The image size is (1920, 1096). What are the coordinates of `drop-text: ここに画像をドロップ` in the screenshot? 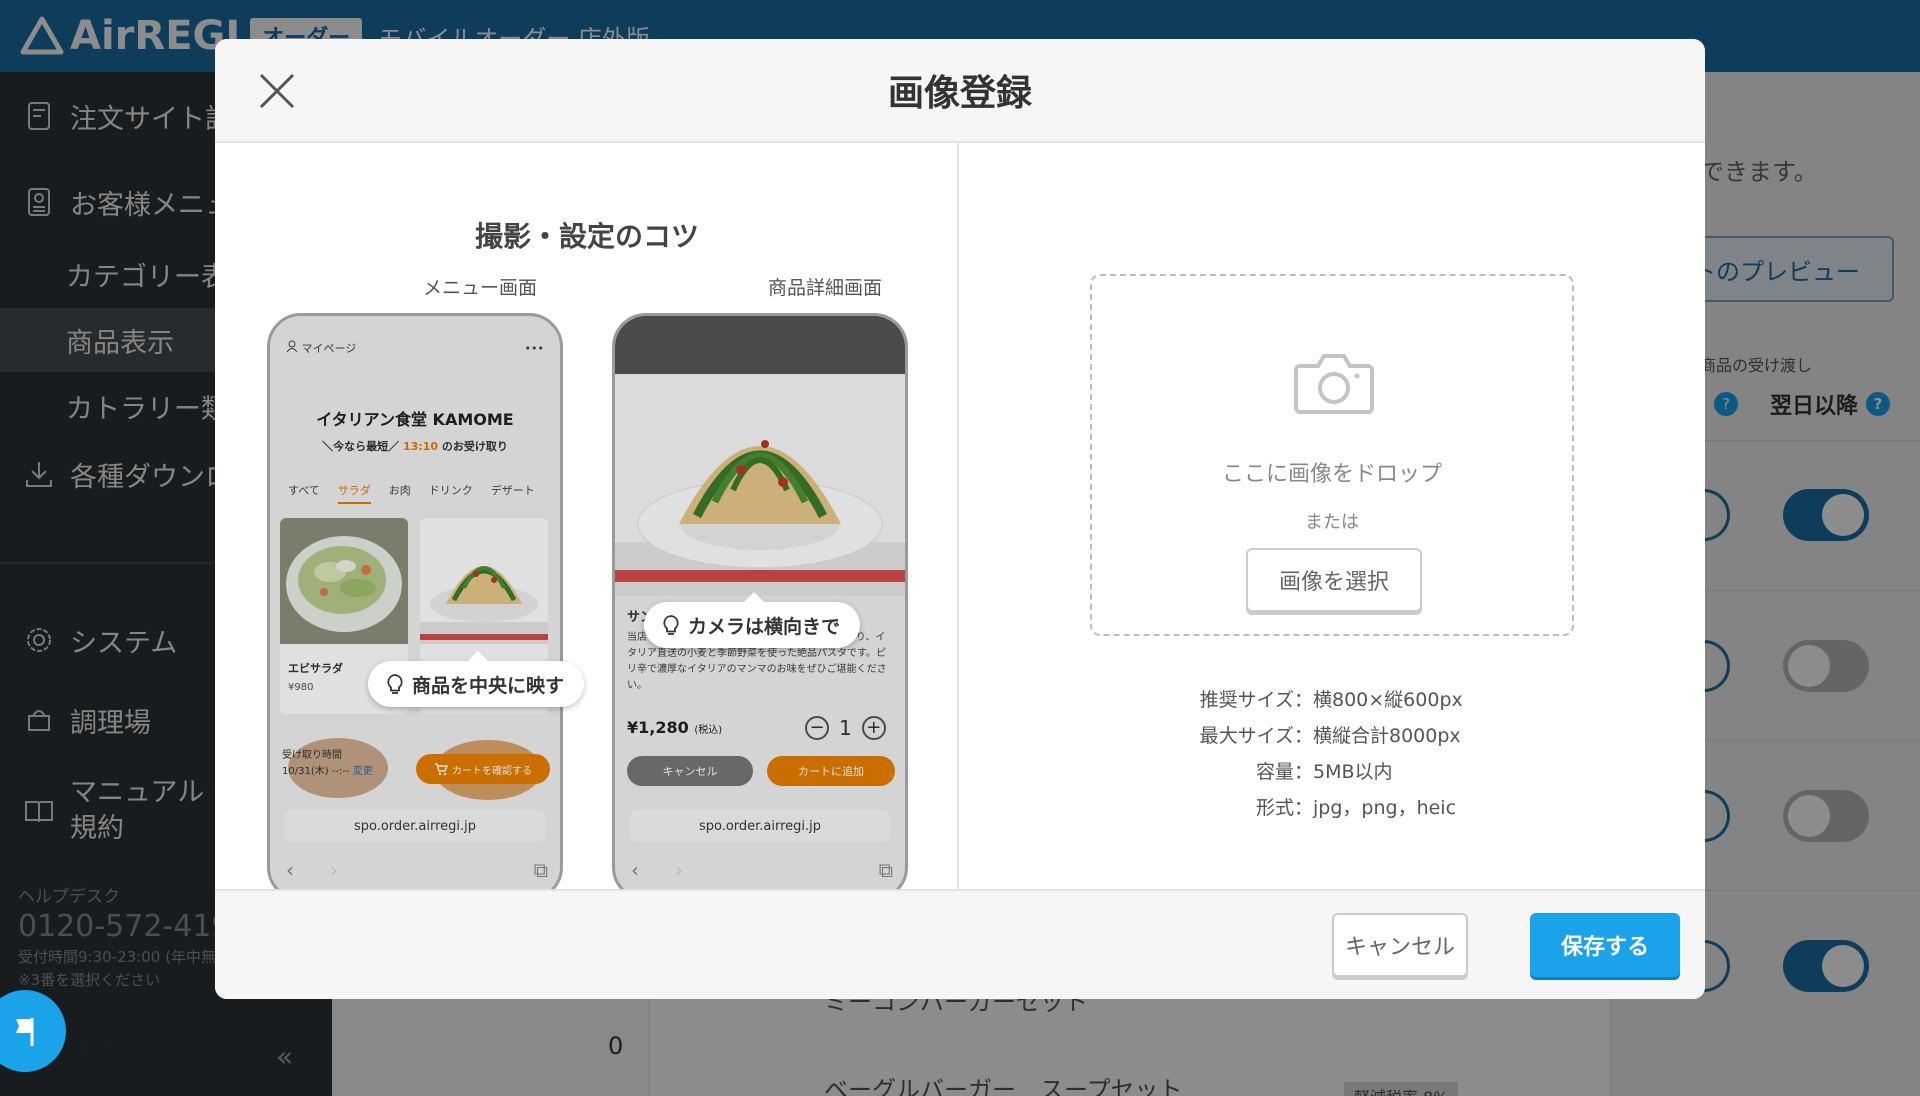 It's located at (1331, 474).